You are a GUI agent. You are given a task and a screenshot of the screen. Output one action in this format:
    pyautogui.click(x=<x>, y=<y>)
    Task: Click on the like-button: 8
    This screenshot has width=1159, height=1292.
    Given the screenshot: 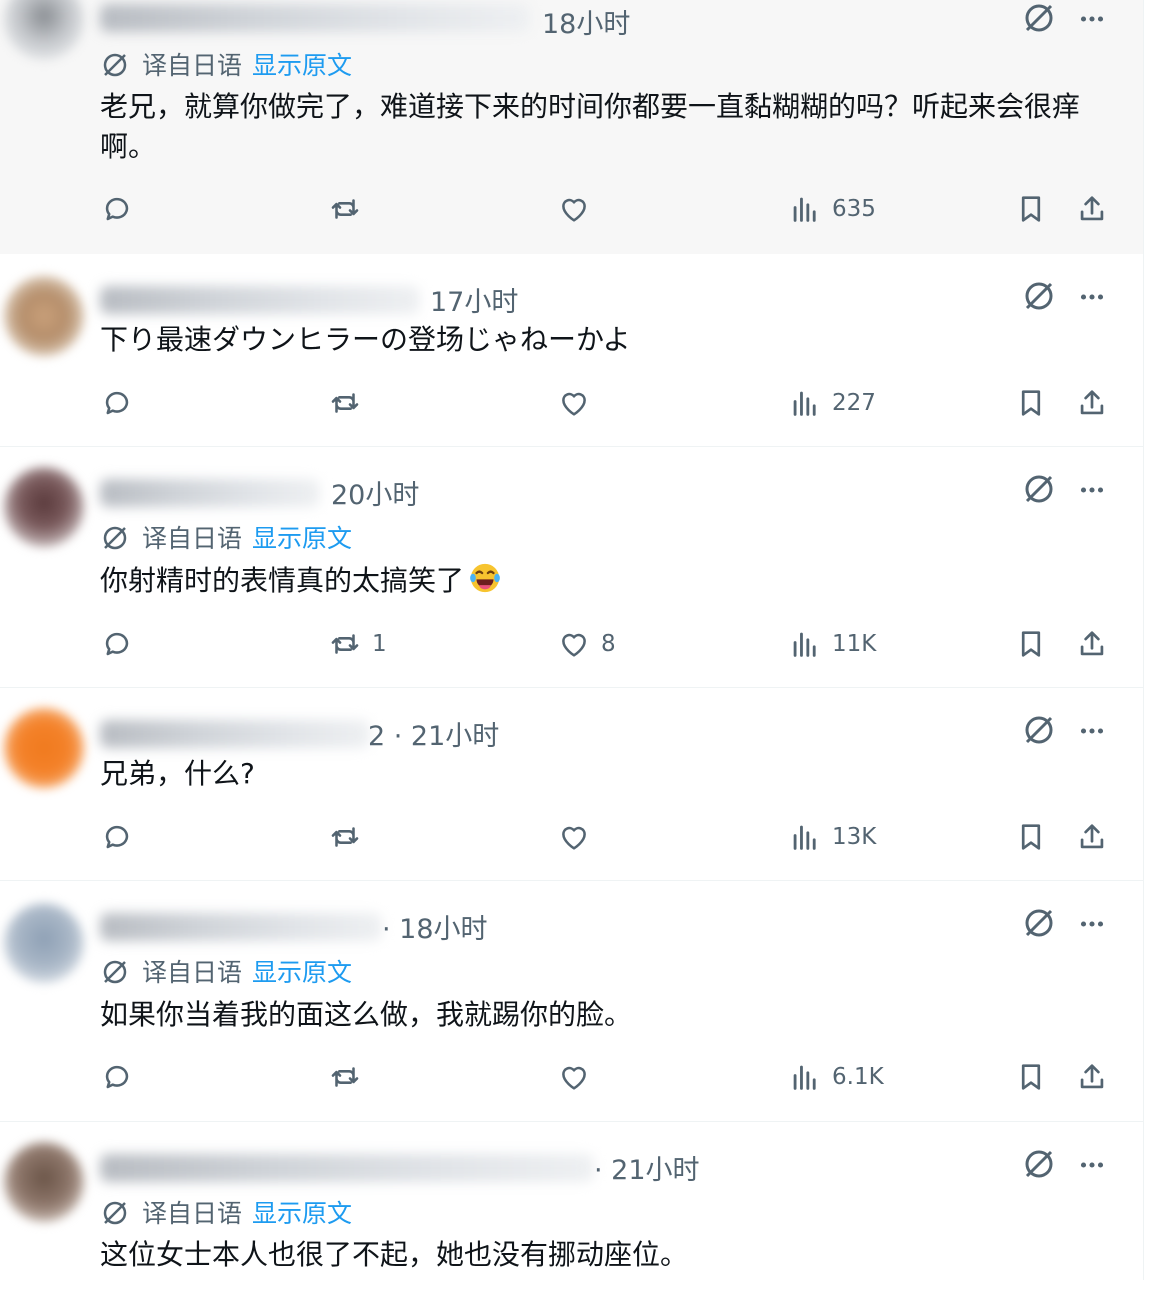 What is the action you would take?
    pyautogui.click(x=586, y=644)
    